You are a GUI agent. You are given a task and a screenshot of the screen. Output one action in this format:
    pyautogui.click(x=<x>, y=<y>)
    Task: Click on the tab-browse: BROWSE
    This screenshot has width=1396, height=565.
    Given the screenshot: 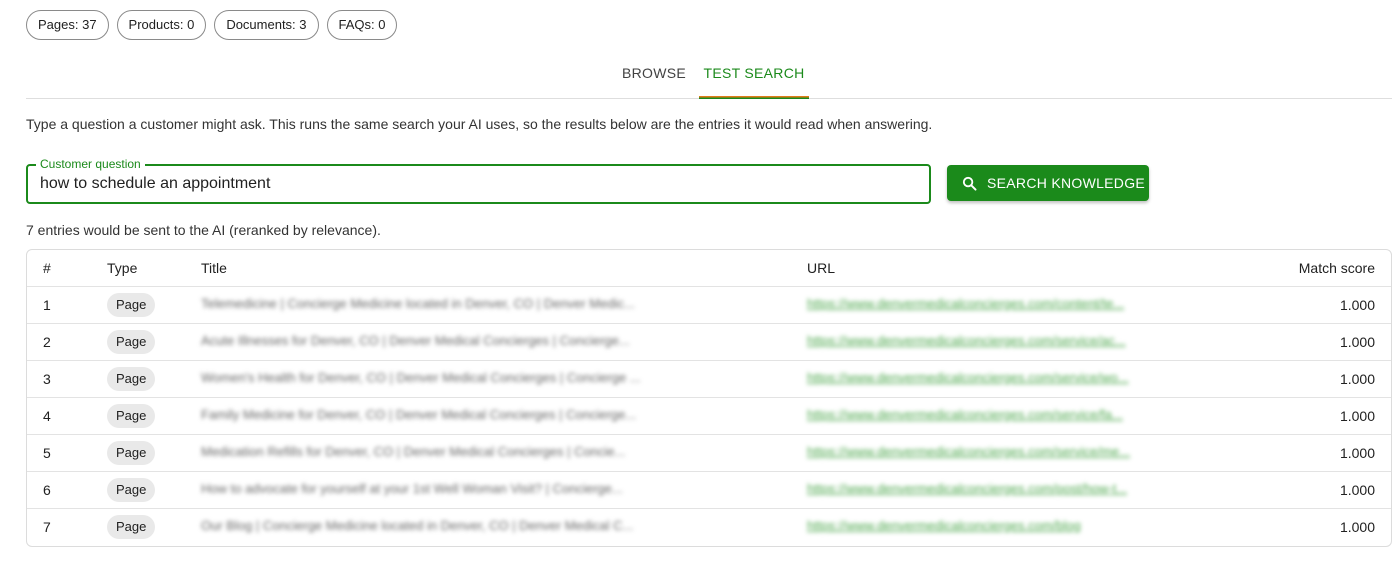 What is the action you would take?
    pyautogui.click(x=654, y=76)
    